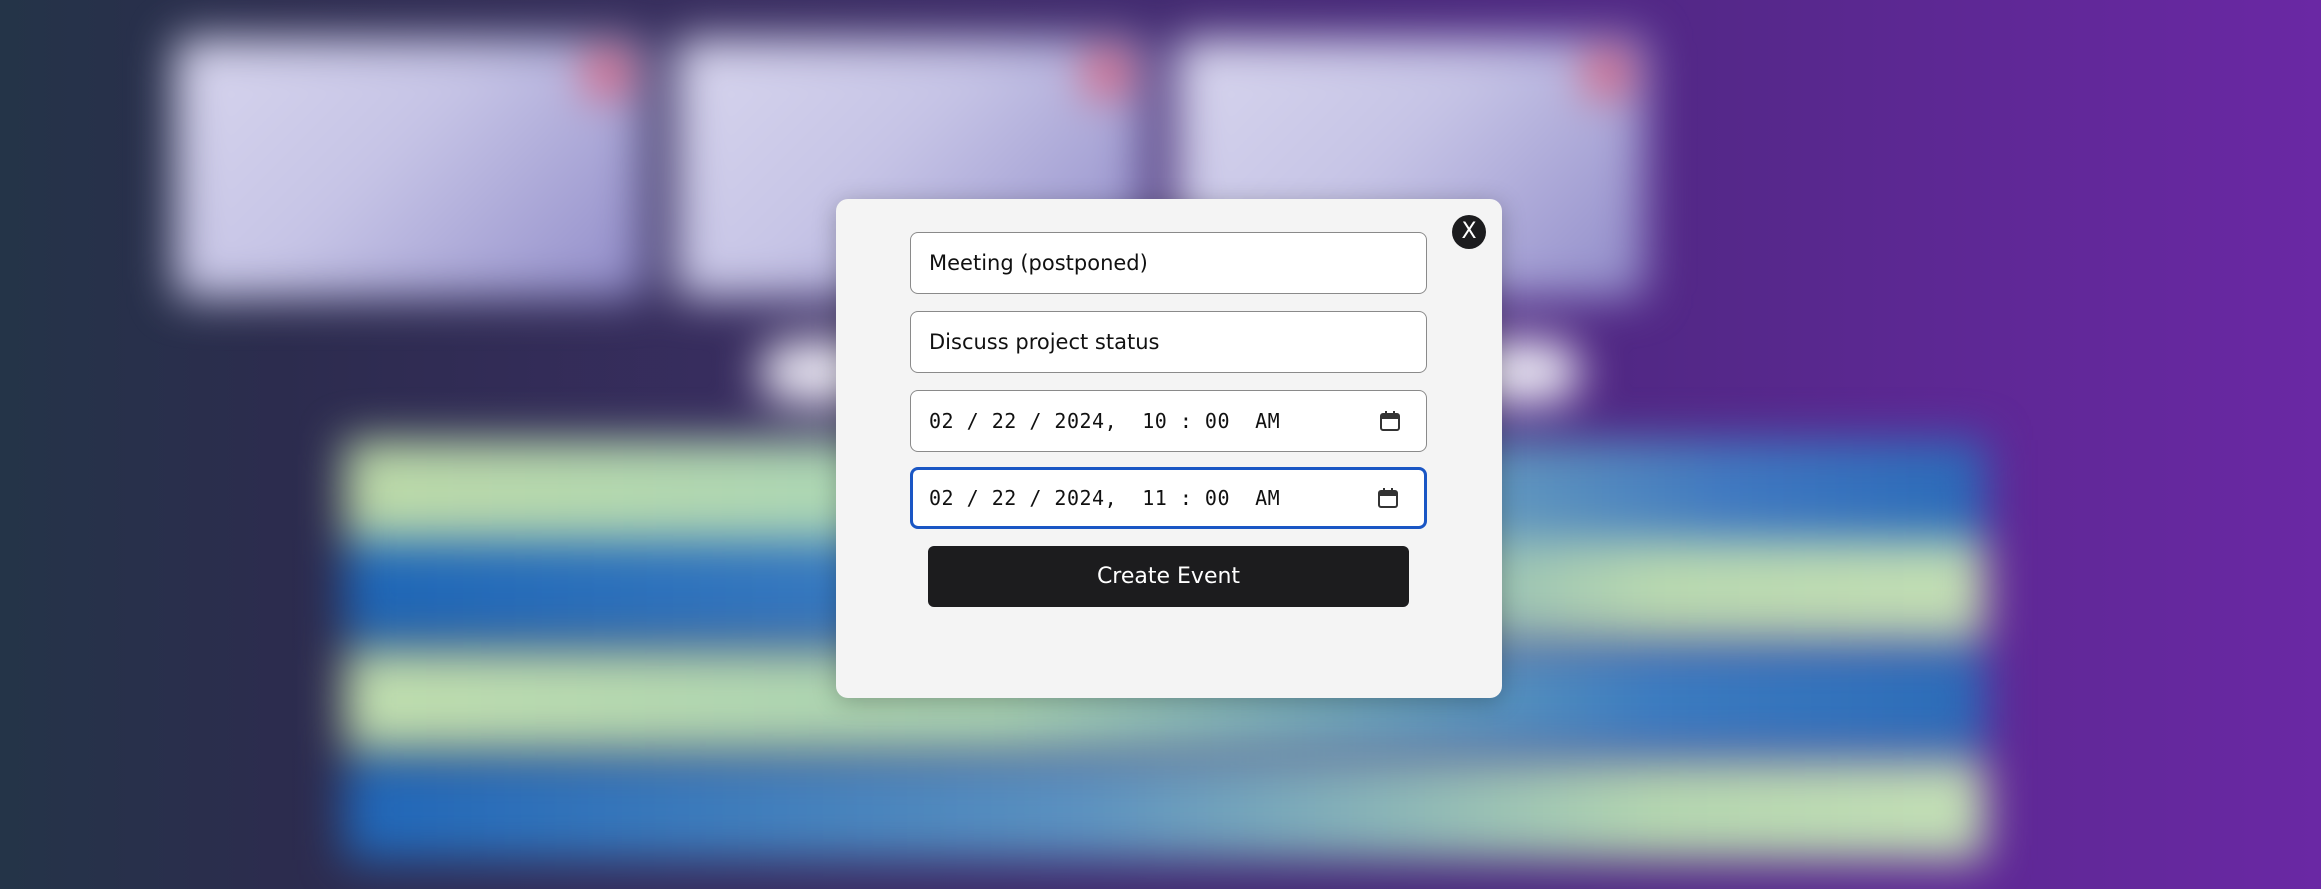 Image resolution: width=2321 pixels, height=889 pixels. I want to click on end-datetime-input: 02 / 22 / 2024, 11 : 00 AM, so click(1168, 498).